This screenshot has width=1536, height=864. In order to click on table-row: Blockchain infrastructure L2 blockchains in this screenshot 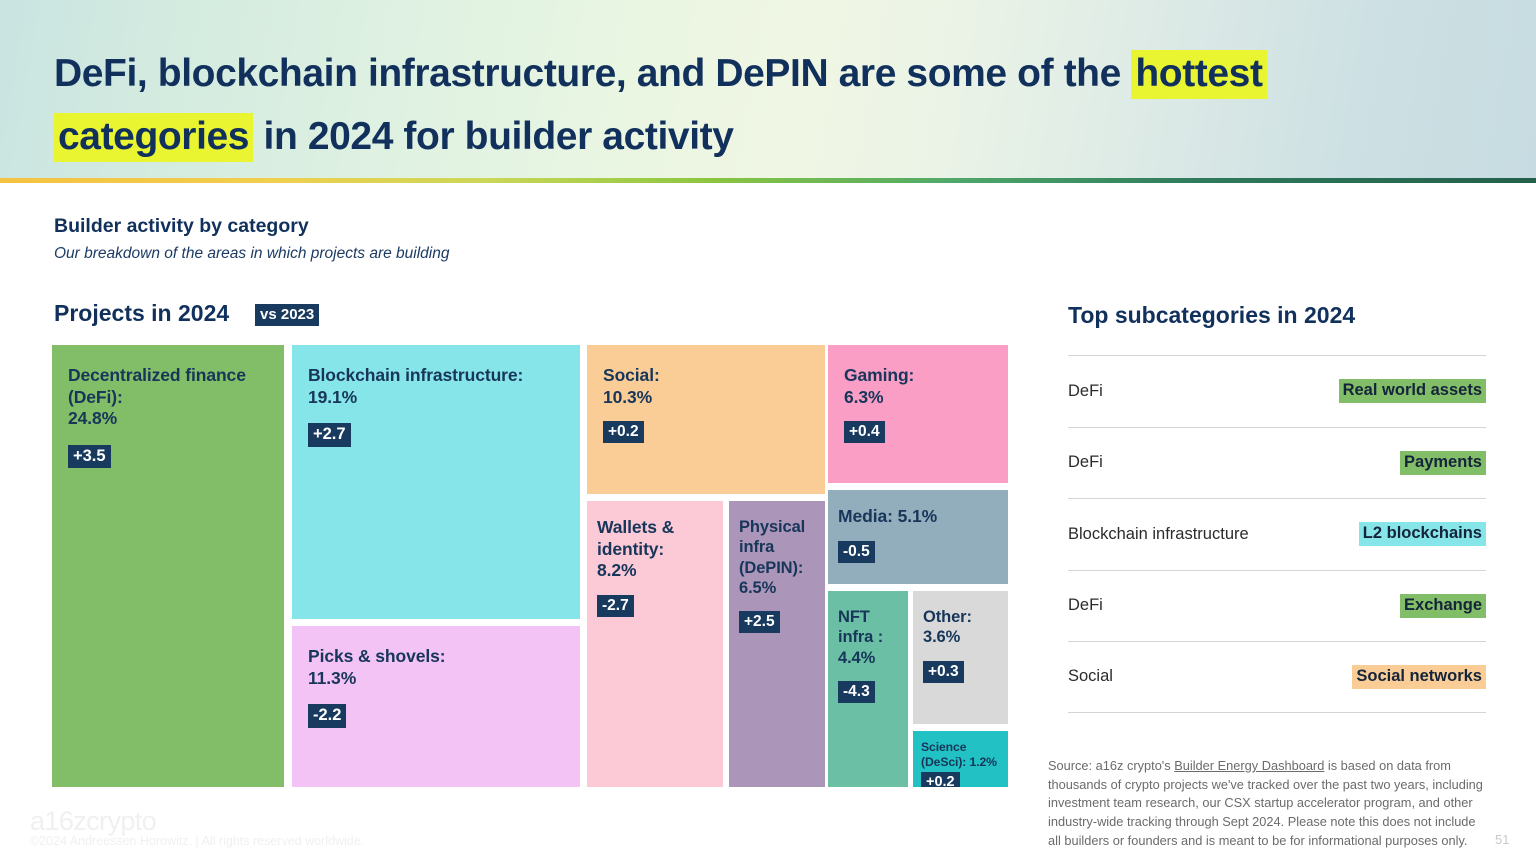, I will do `click(1277, 534)`.